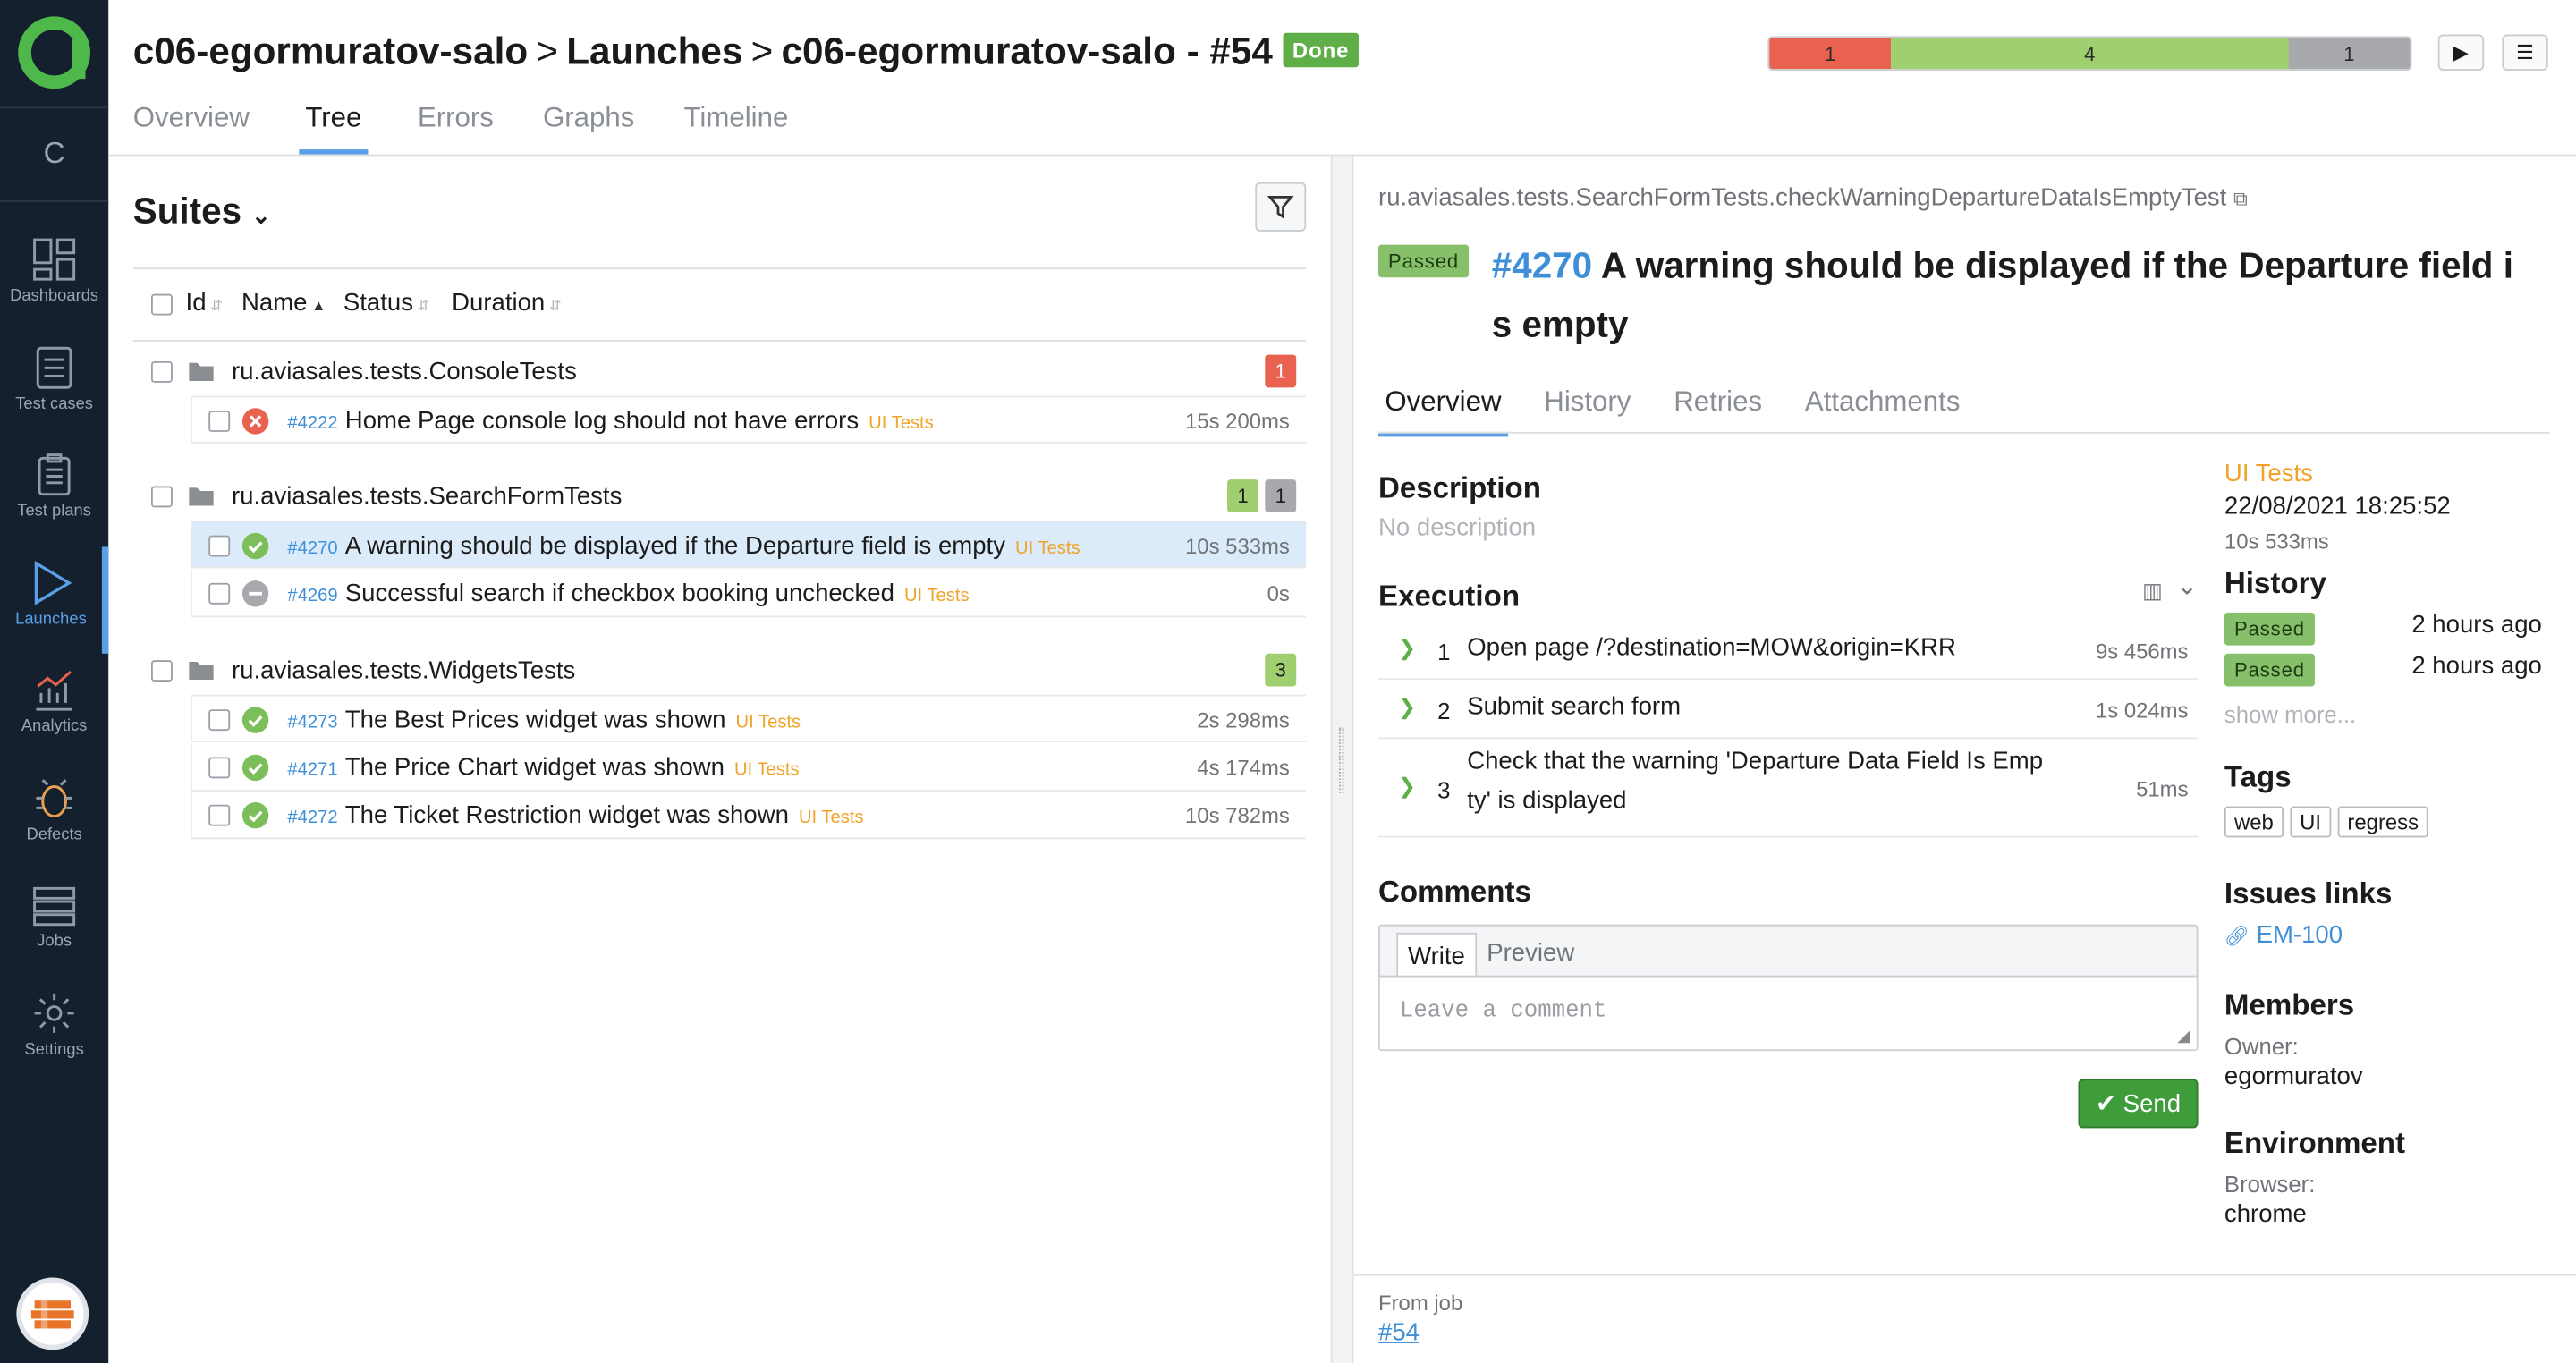 This screenshot has width=2576, height=1363. I want to click on test-name: The Price Chart widget was shown, so click(534, 767).